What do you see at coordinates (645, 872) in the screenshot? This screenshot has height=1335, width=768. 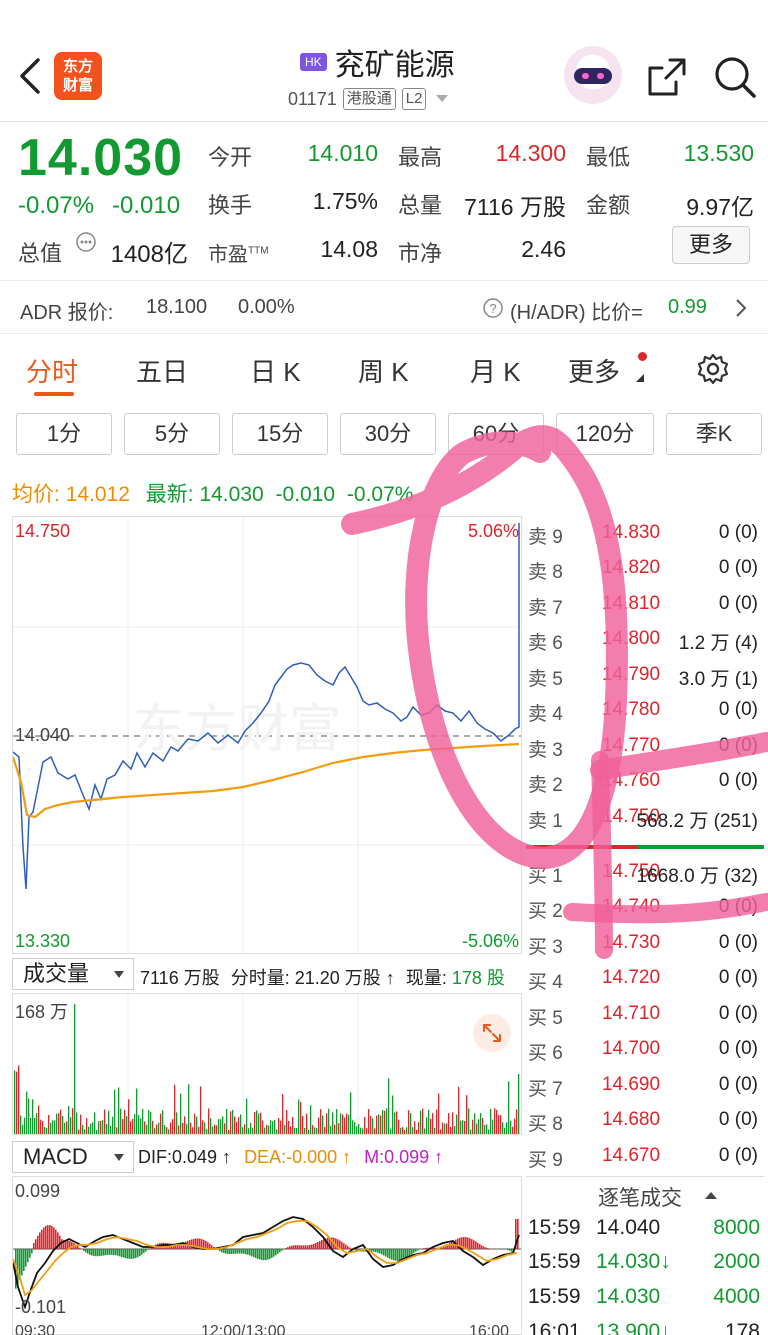 I see `bid-level-1: 买 1 14.750 1668.0 万 (32)` at bounding box center [645, 872].